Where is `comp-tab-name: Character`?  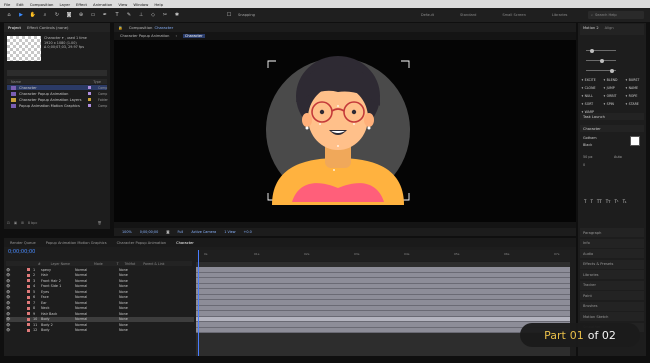 comp-tab-name: Character is located at coordinates (163, 27).